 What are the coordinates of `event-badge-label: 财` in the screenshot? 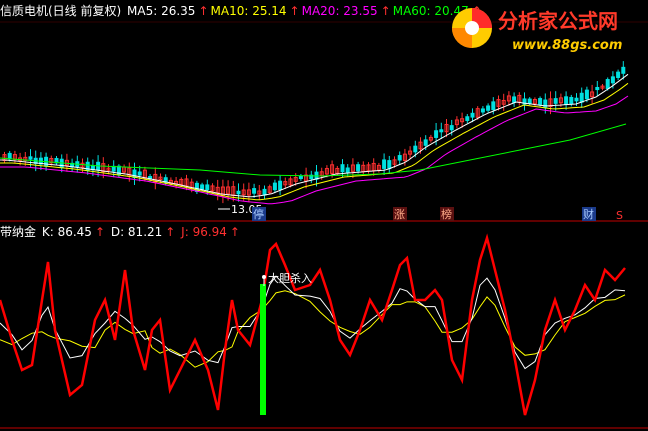 It's located at (588, 214).